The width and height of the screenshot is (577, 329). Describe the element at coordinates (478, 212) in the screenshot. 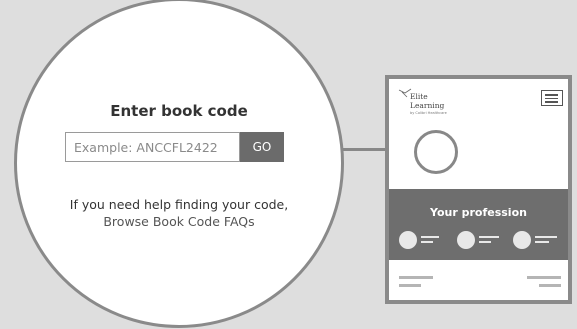

I see `profession-title: Your profession` at that location.